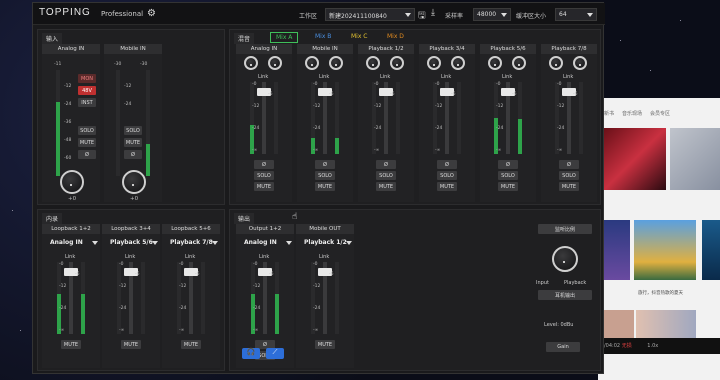 This screenshot has height=380, width=720. Describe the element at coordinates (87, 102) in the screenshot. I see `inst-button: INST` at that location.